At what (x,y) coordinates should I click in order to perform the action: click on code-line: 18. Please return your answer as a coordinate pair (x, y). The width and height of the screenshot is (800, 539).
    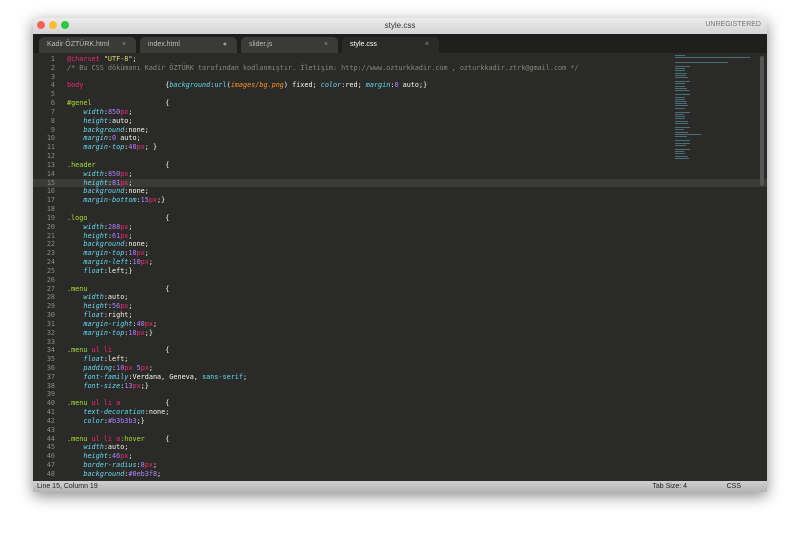
    Looking at the image, I should click on (400, 209).